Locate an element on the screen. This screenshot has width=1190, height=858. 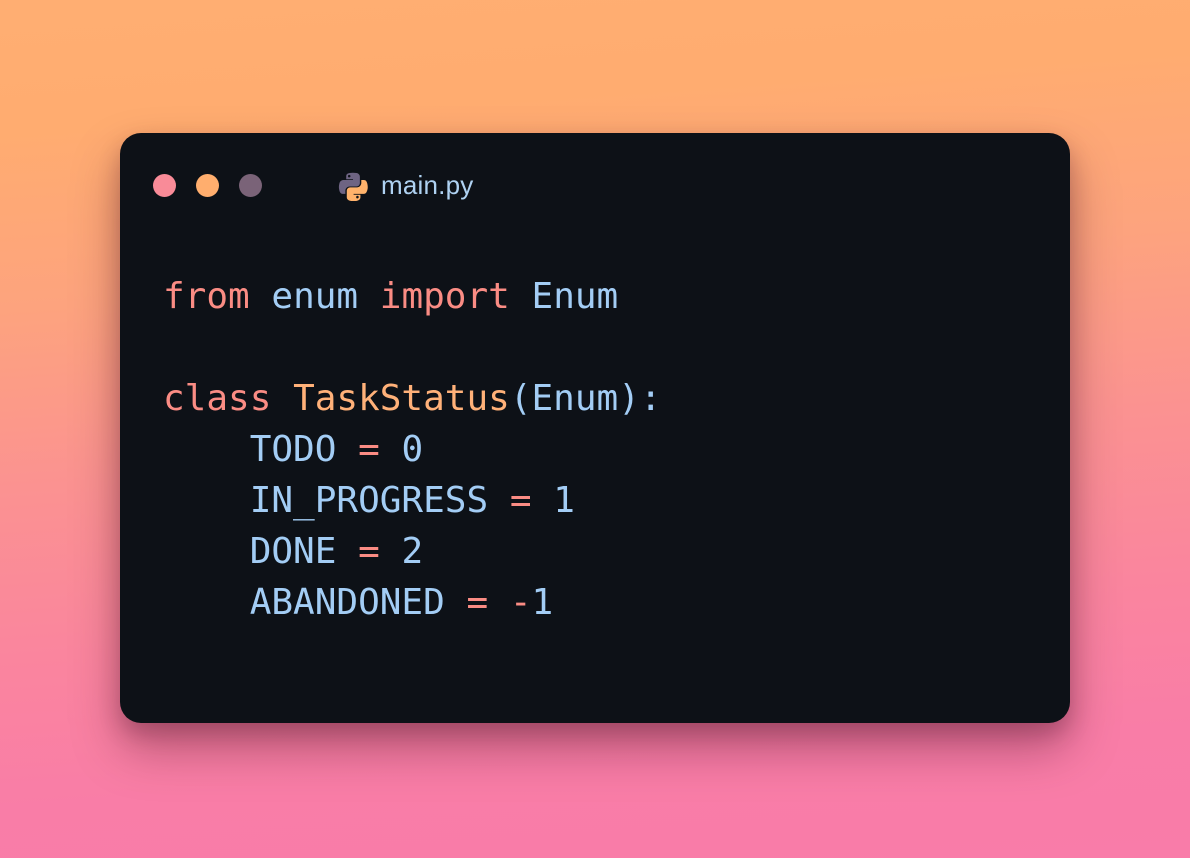
minimize-window-button is located at coordinates (207, 185).